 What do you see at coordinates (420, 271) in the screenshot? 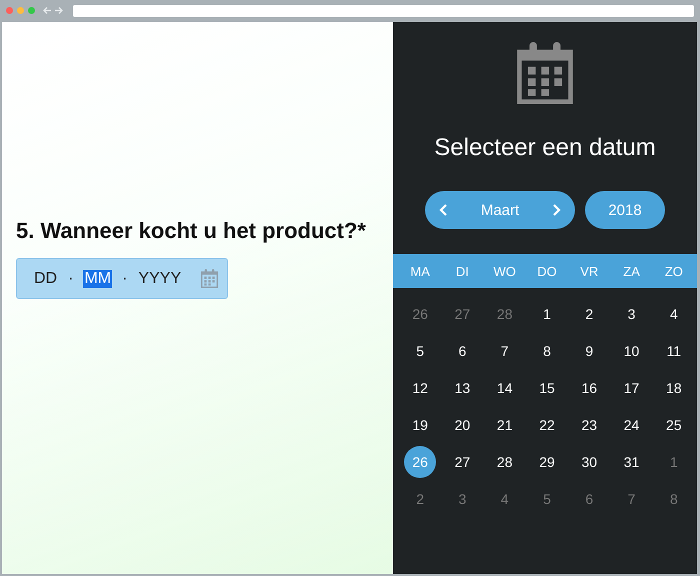
I see `weekday-label: MA` at bounding box center [420, 271].